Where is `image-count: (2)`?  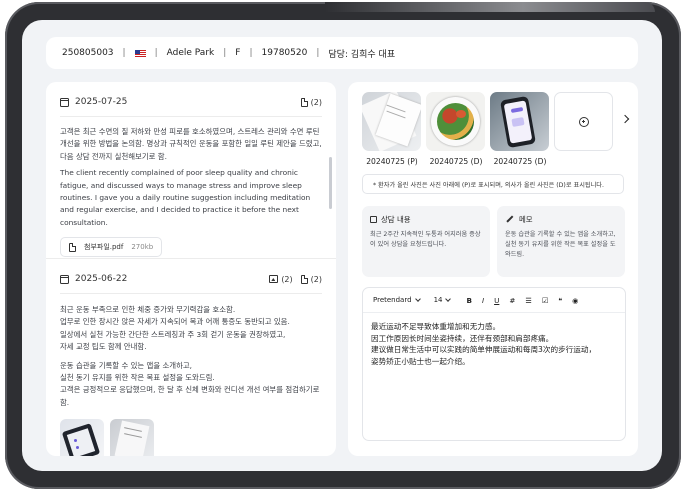
image-count: (2) is located at coordinates (281, 279).